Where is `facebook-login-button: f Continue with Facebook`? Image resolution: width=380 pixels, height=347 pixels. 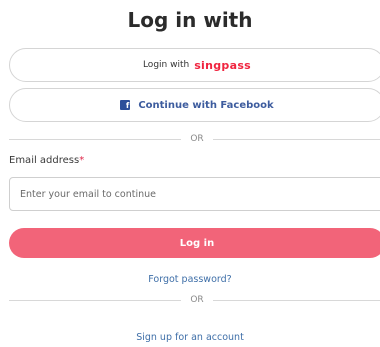
facebook-login-button: f Continue with Facebook is located at coordinates (194, 105).